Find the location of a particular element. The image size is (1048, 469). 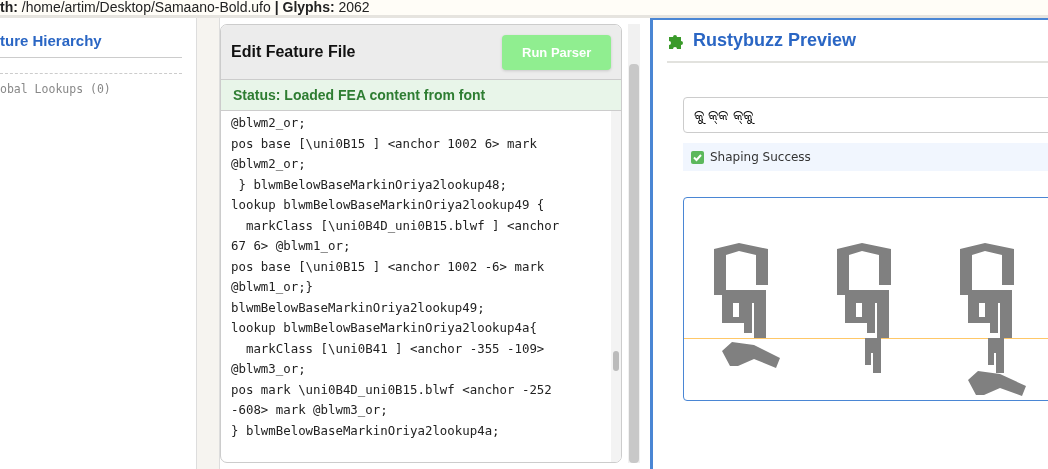

font-path-info: th: /home/artim/Desktop/Samaano-Bold.ufo | Glyphs: 2062 is located at coordinates (185, 7).